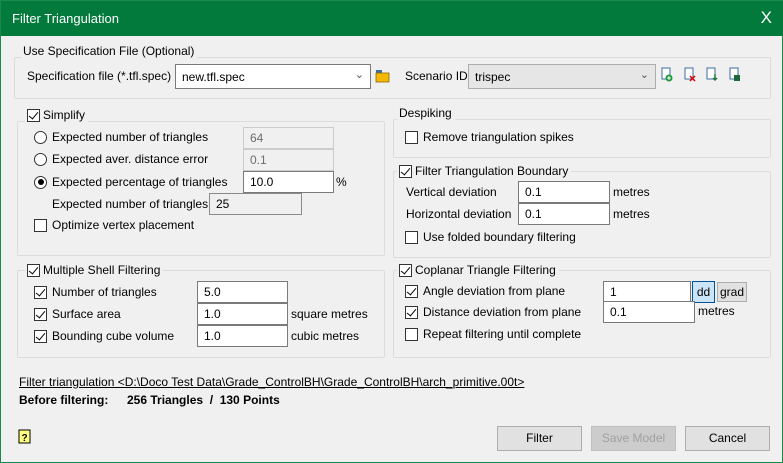  I want to click on coplanar-checkbox: Coplanar Triangle Filtering, so click(478, 270).